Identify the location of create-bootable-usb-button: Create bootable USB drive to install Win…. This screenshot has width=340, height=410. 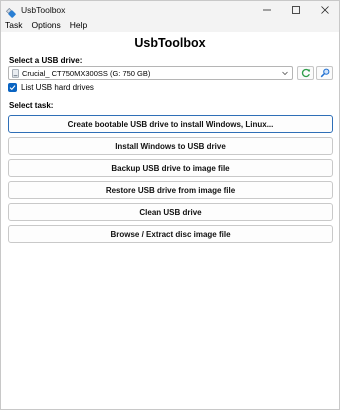
(170, 124).